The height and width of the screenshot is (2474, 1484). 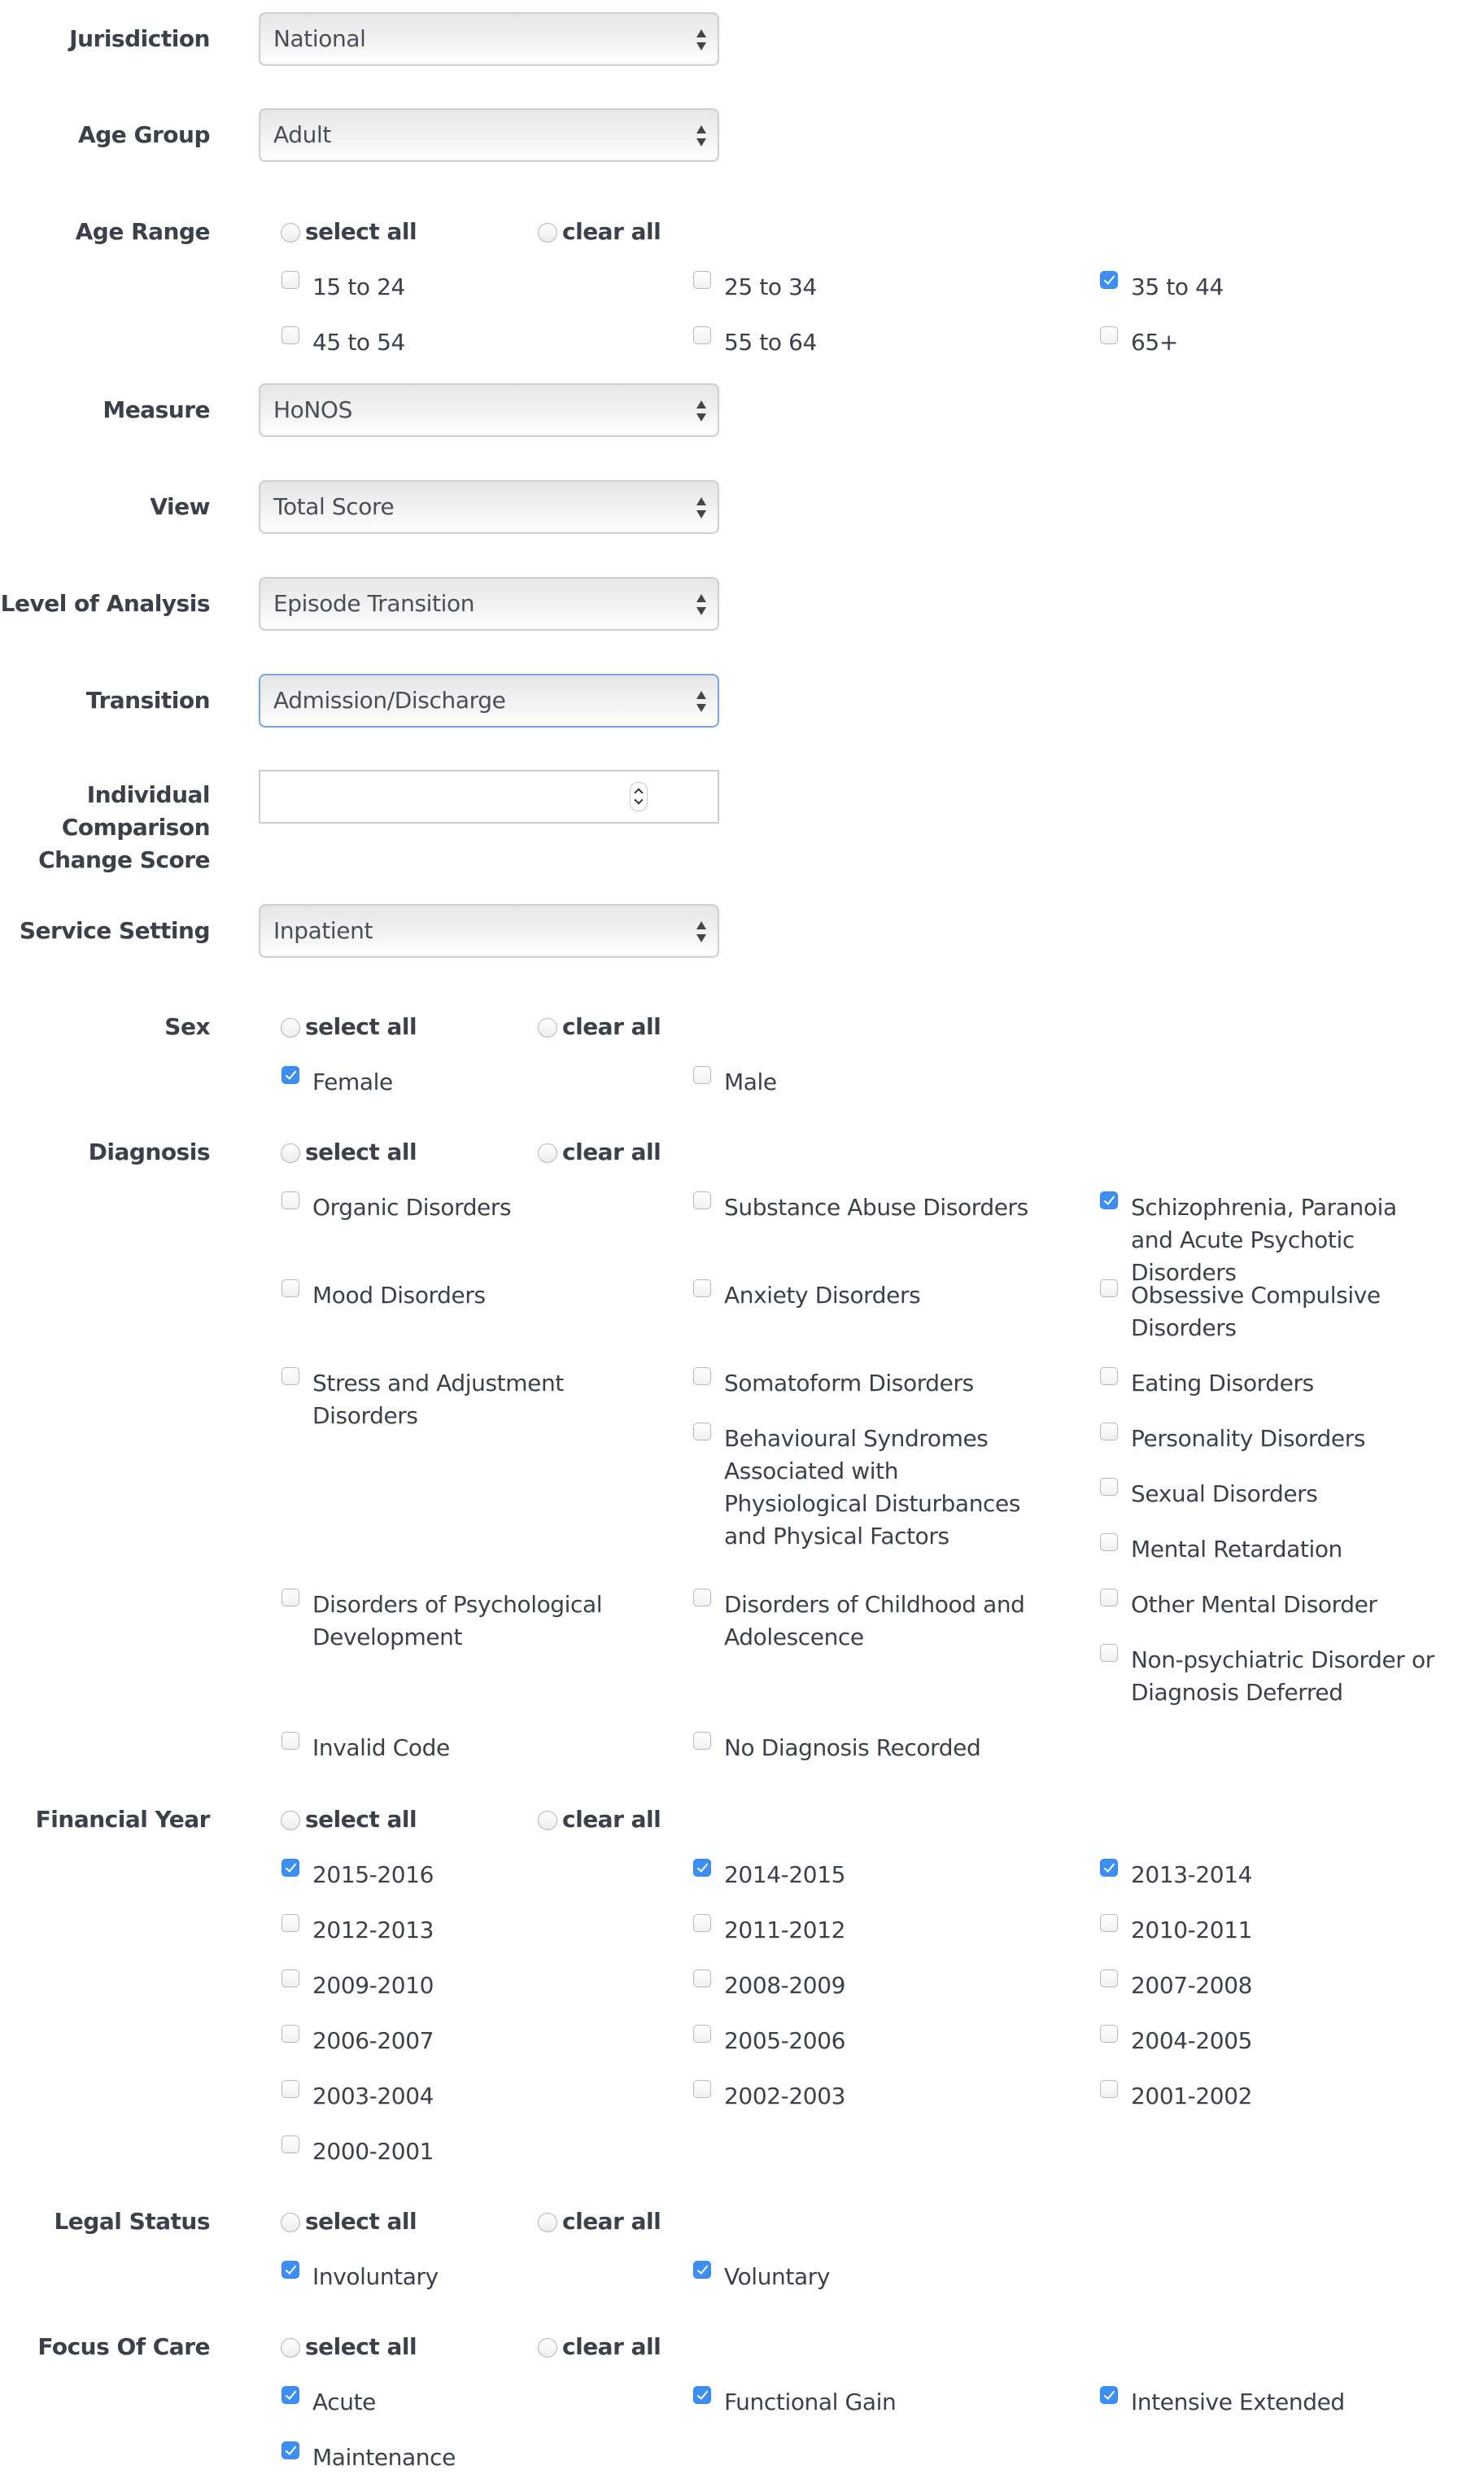 I want to click on individual-comparison-input, so click(x=439, y=796).